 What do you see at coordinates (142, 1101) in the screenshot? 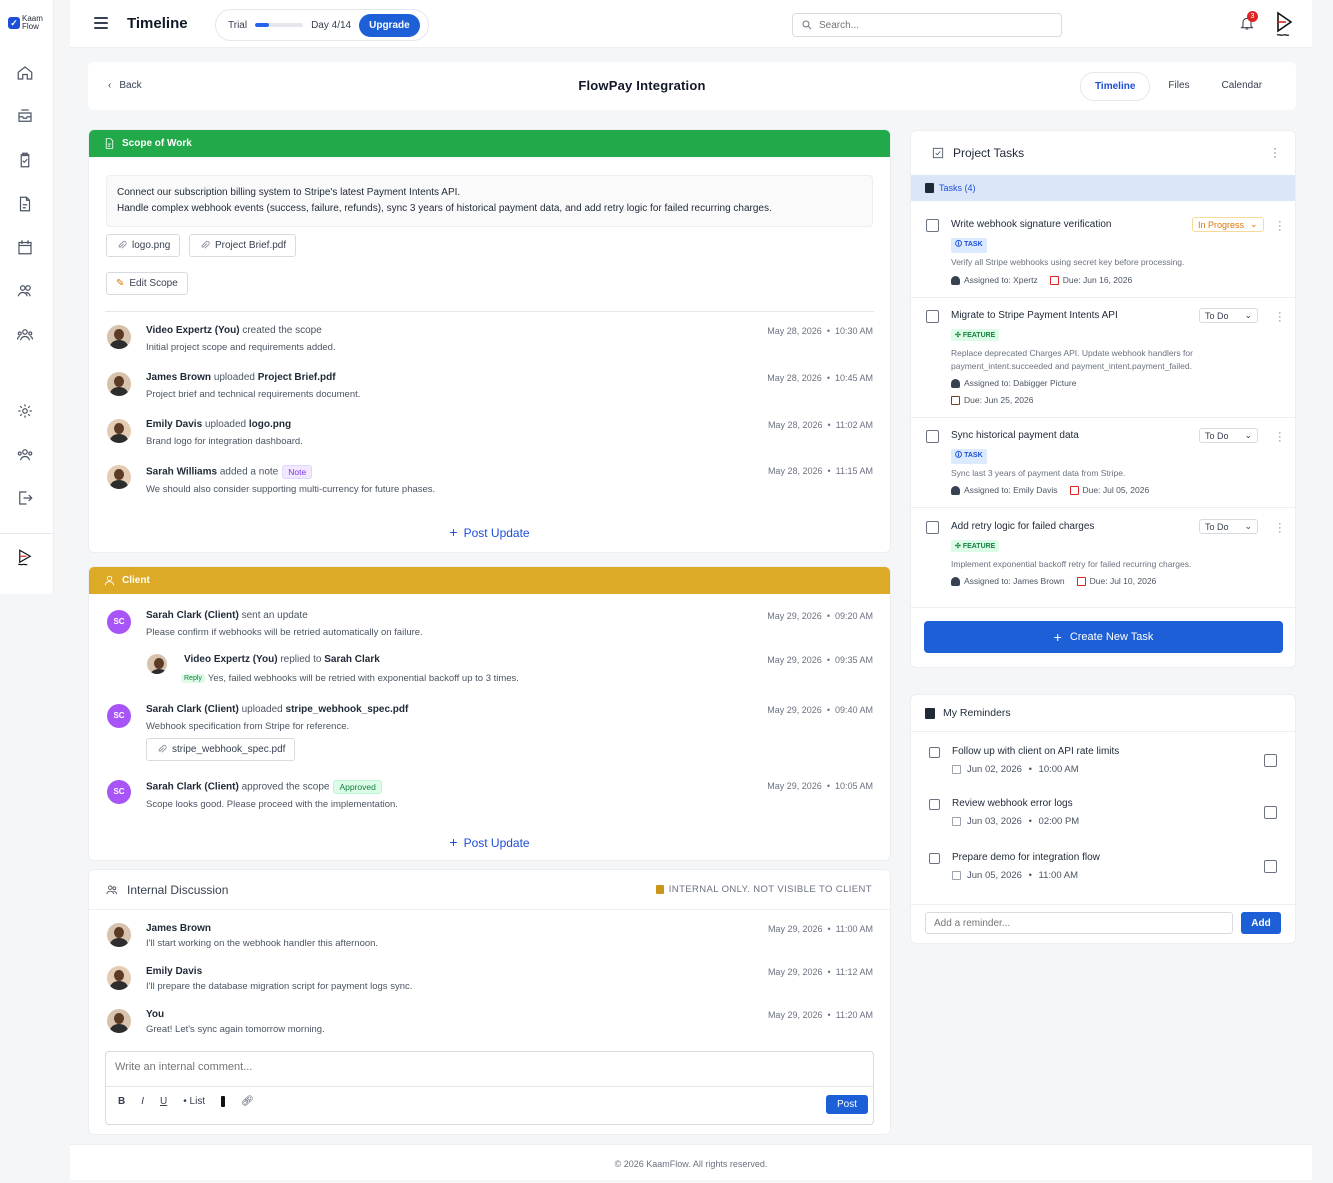
I see `italic-button: I` at bounding box center [142, 1101].